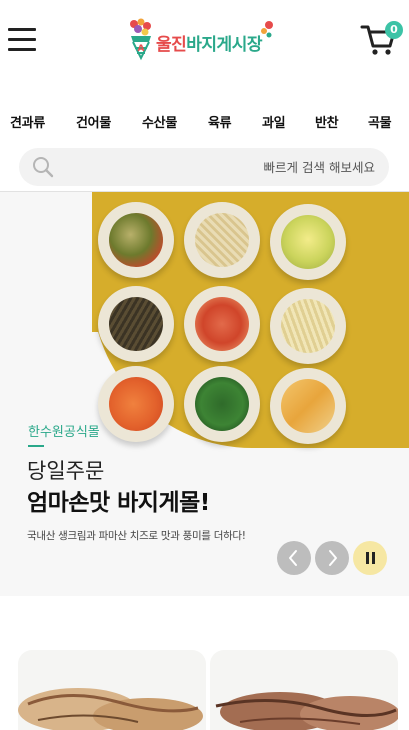 The height and width of the screenshot is (730, 409). I want to click on category-nuts: 견과류, so click(27, 121).